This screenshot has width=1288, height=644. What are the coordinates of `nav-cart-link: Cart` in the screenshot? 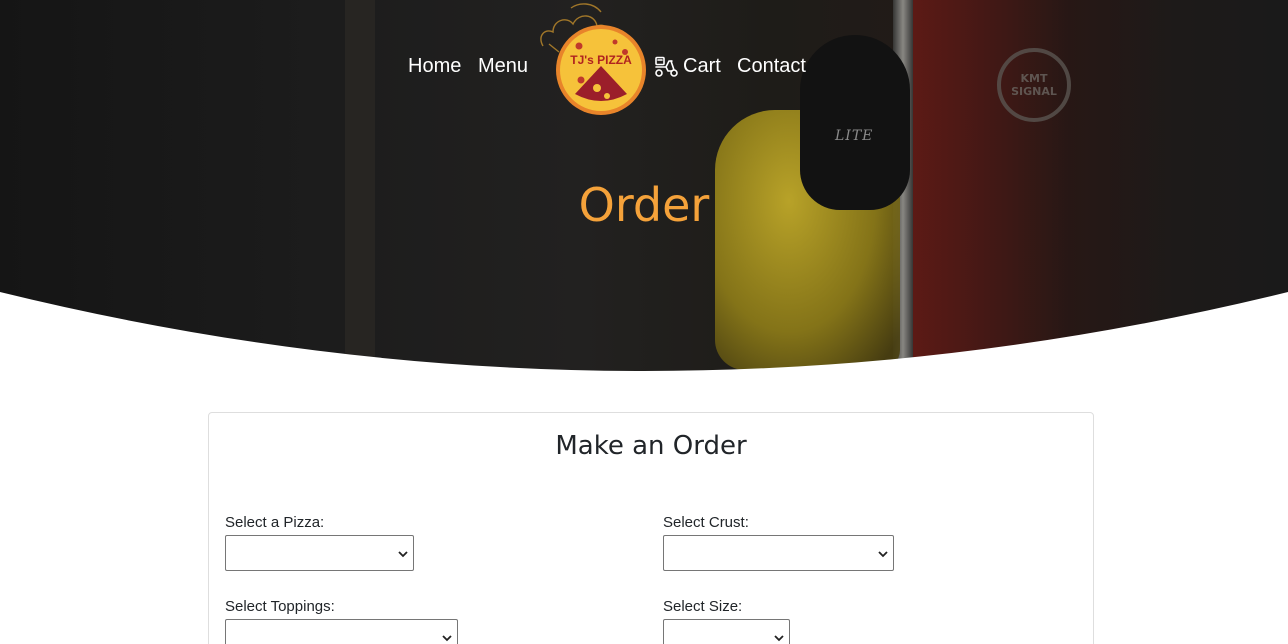 It's located at (687, 66).